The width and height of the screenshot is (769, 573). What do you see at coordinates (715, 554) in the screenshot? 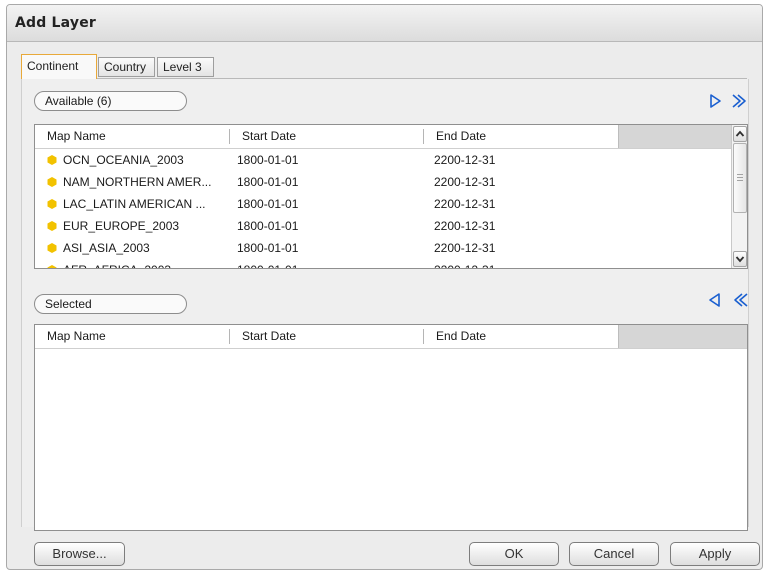
I see `apply-button: Apply` at bounding box center [715, 554].